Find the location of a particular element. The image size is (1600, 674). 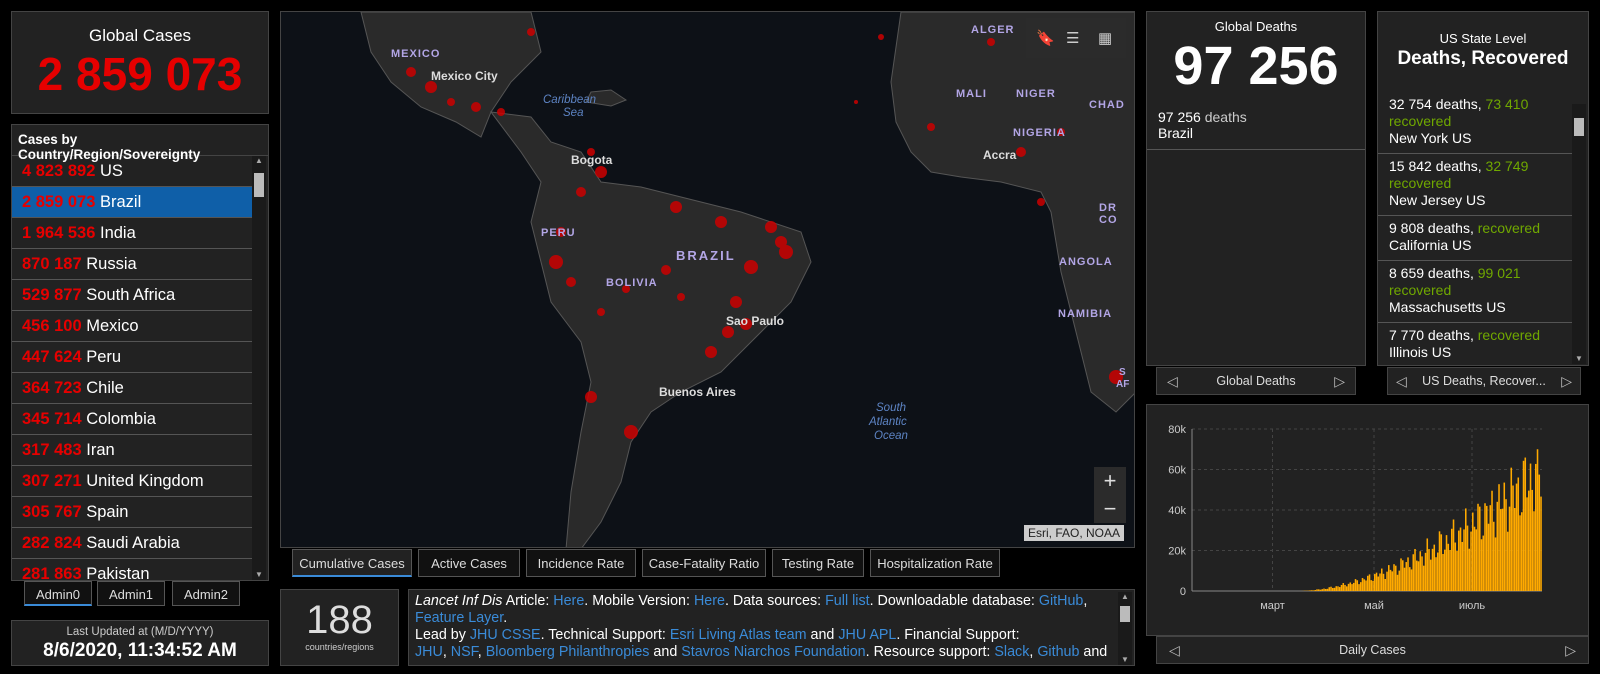

info-text-seg: . Financial Support: is located at coordinates (958, 635).